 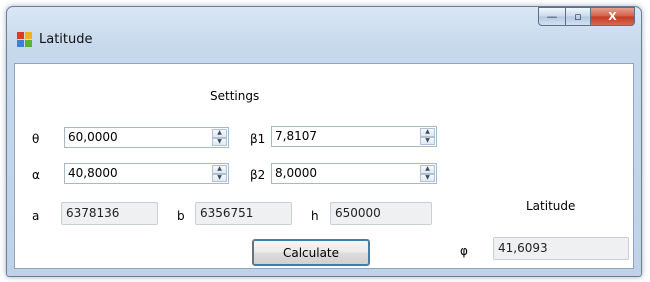 What do you see at coordinates (36, 216) in the screenshot?
I see `a-label: a` at bounding box center [36, 216].